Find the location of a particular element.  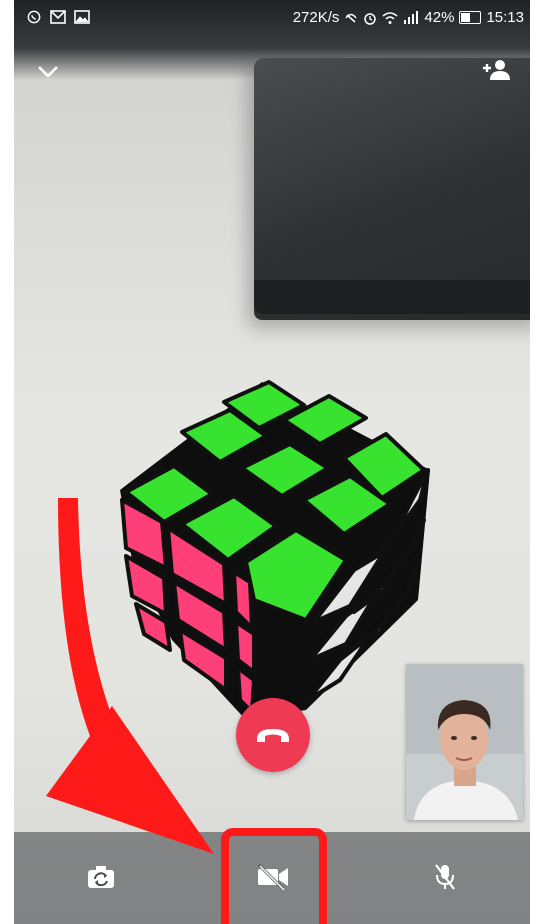

annotation-arrow is located at coordinates (130, 676).